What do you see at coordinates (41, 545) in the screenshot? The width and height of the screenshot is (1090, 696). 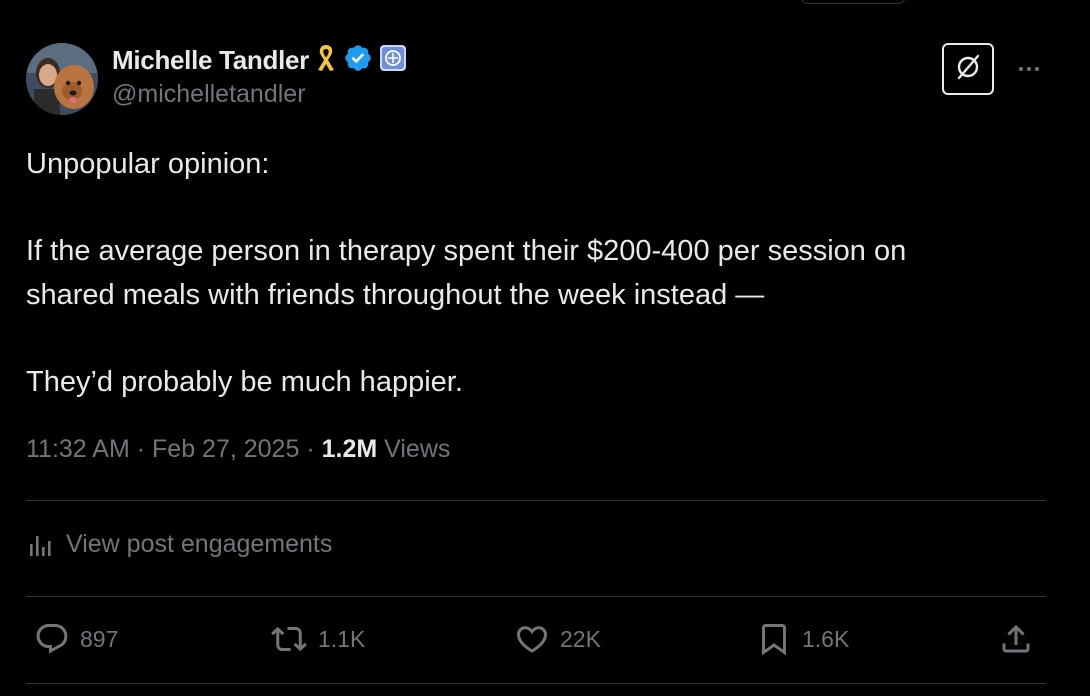 I see `analytics-icon` at bounding box center [41, 545].